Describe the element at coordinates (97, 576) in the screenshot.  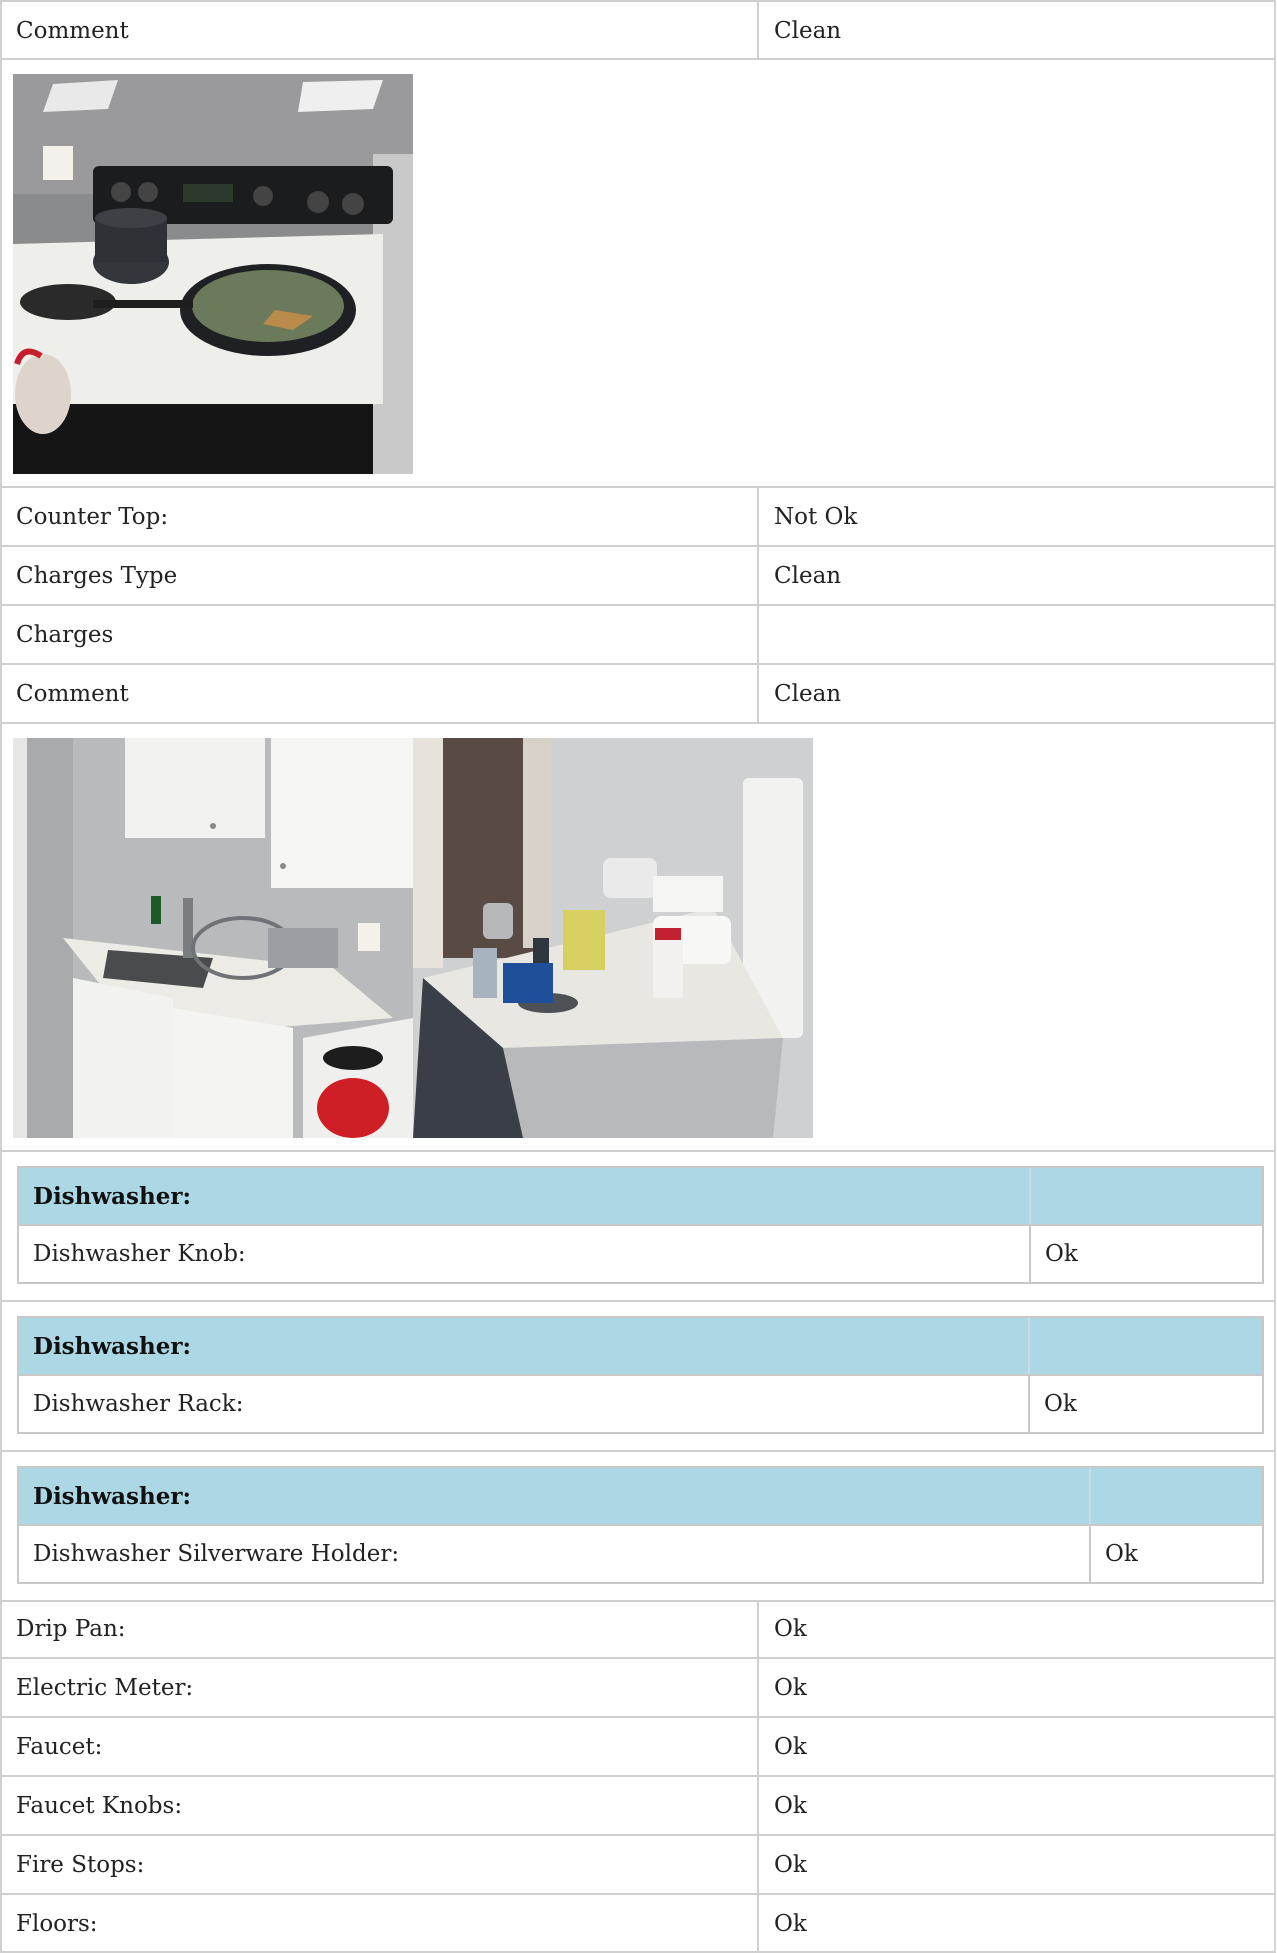
I see `row-label: Charges Type` at that location.